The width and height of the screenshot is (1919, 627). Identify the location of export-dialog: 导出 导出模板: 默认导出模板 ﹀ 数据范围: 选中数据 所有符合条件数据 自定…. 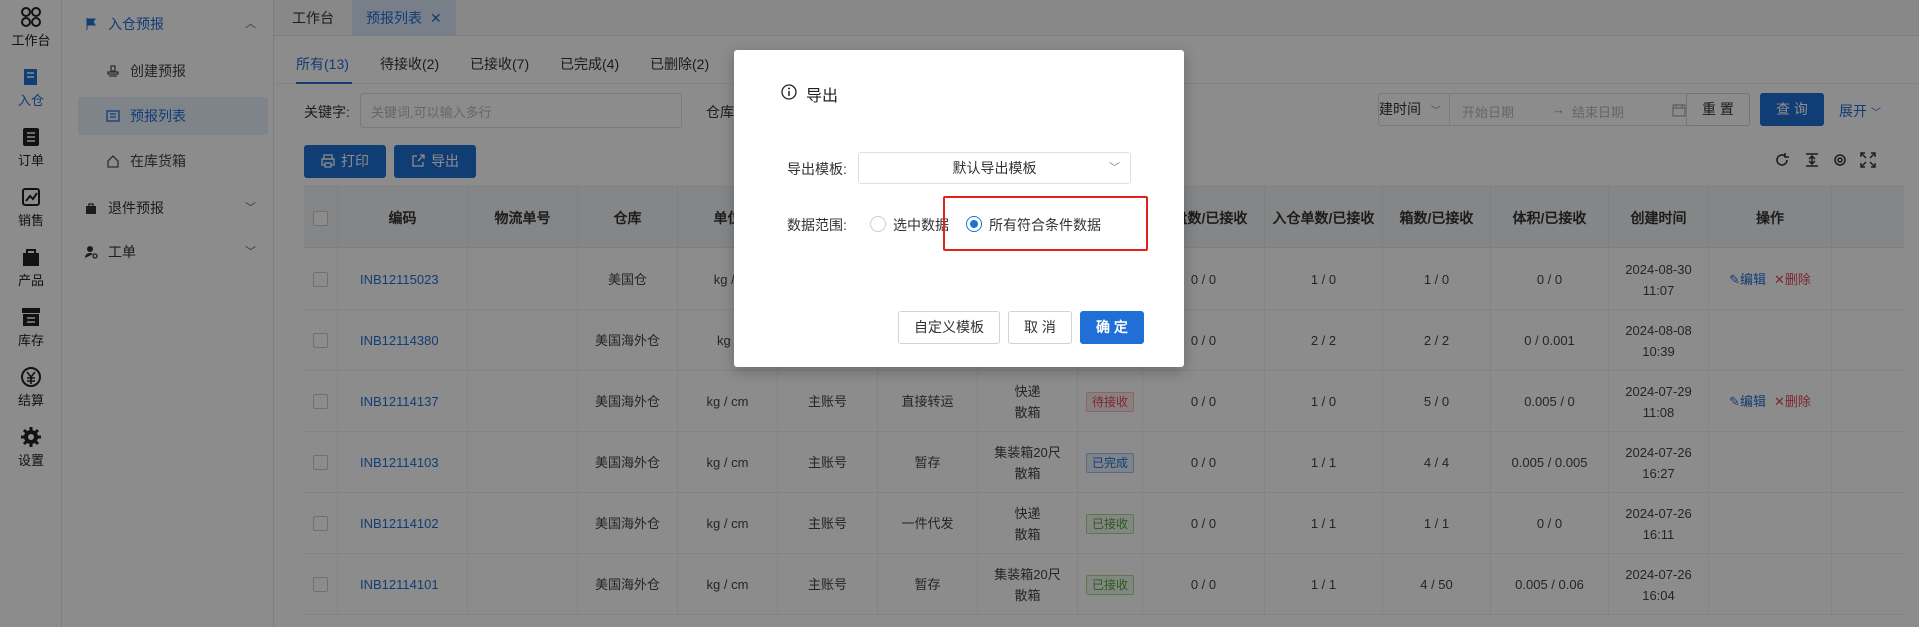
(959, 208).